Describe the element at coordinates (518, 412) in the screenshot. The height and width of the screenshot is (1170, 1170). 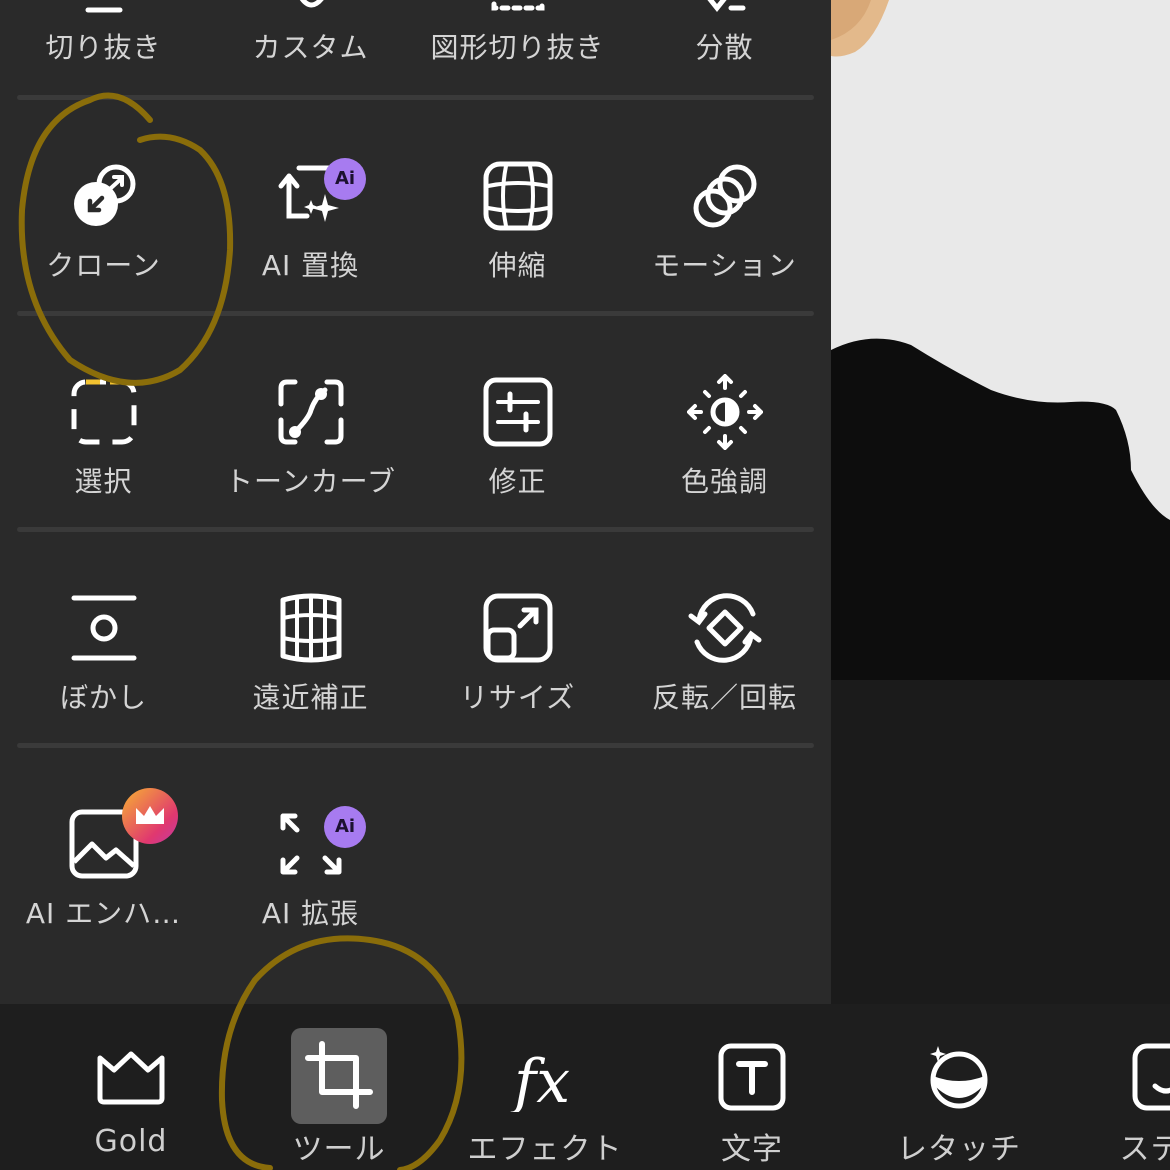
I see `adjust-icon` at that location.